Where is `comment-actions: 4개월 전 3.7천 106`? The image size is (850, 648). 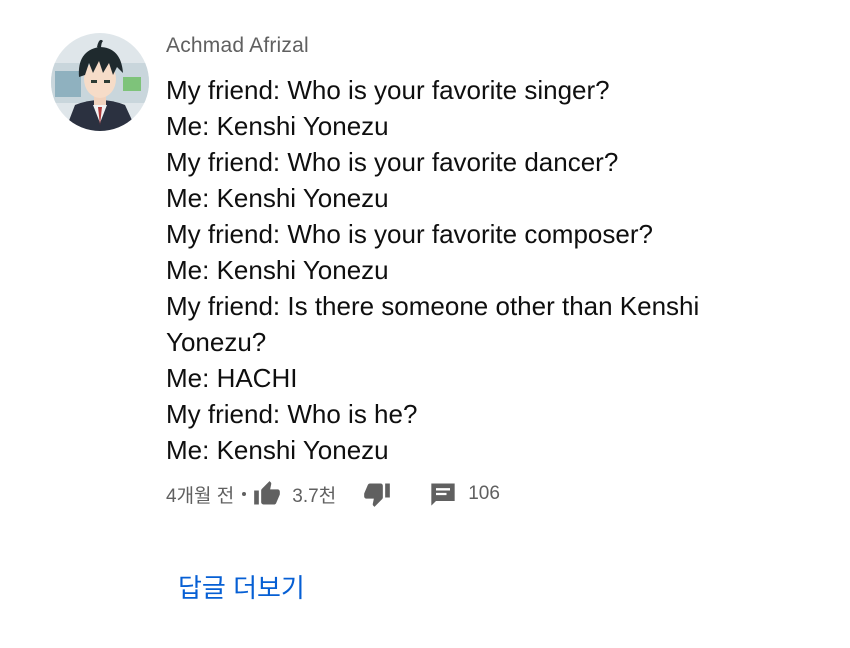 comment-actions: 4개월 전 3.7천 106 is located at coordinates (333, 494).